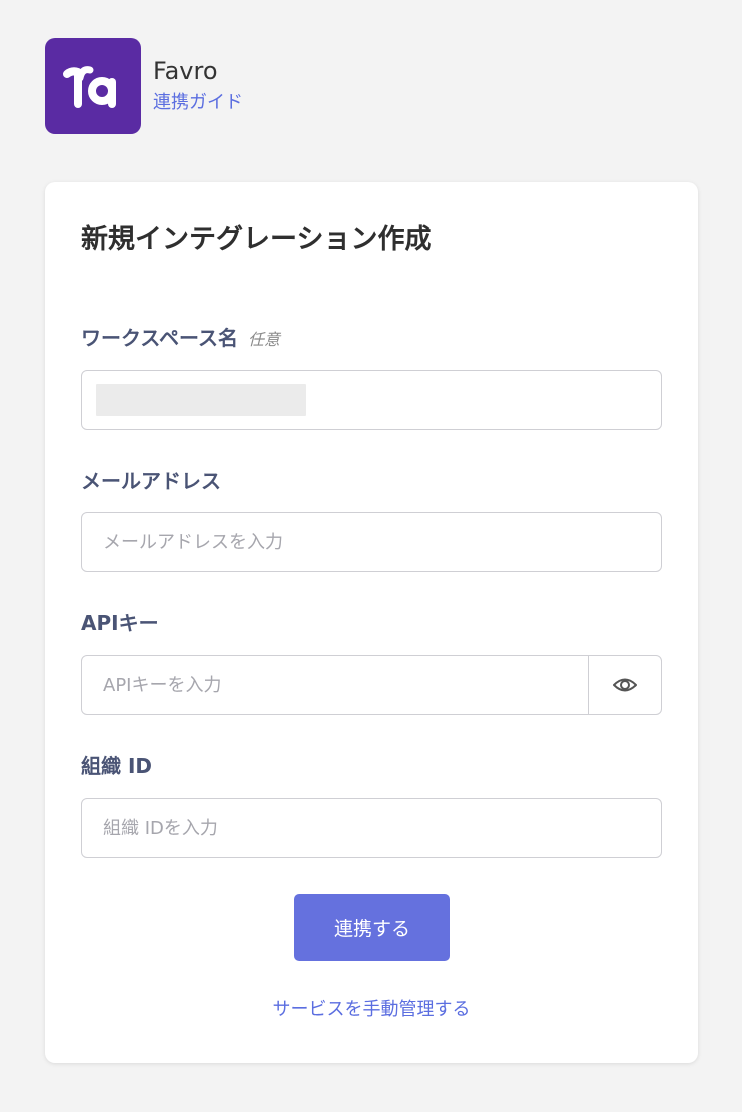  Describe the element at coordinates (117, 766) in the screenshot. I see `org-id-label: 組織 ID` at that location.